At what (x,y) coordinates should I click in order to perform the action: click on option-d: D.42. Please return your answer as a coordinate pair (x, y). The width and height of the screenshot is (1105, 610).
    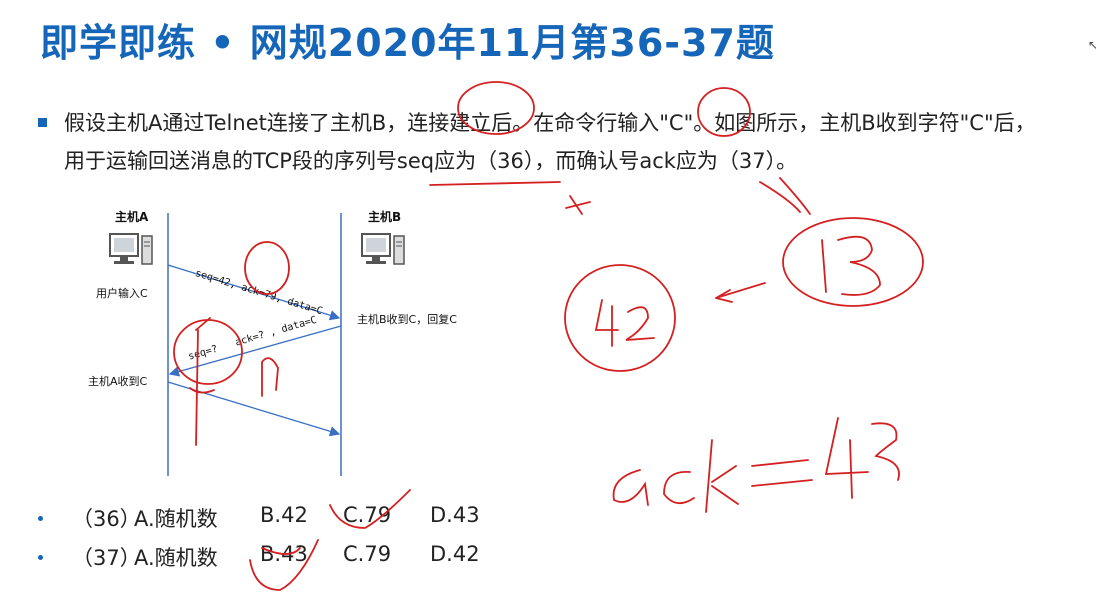
    Looking at the image, I should click on (455, 554).